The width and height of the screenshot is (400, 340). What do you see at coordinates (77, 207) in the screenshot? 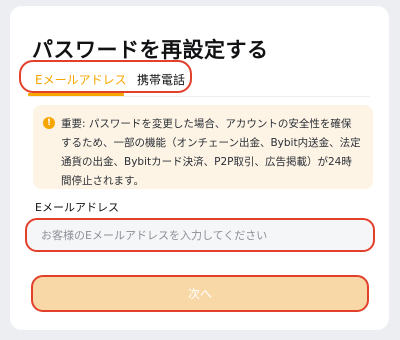
I see `email-field-label: Eメールアドレス` at bounding box center [77, 207].